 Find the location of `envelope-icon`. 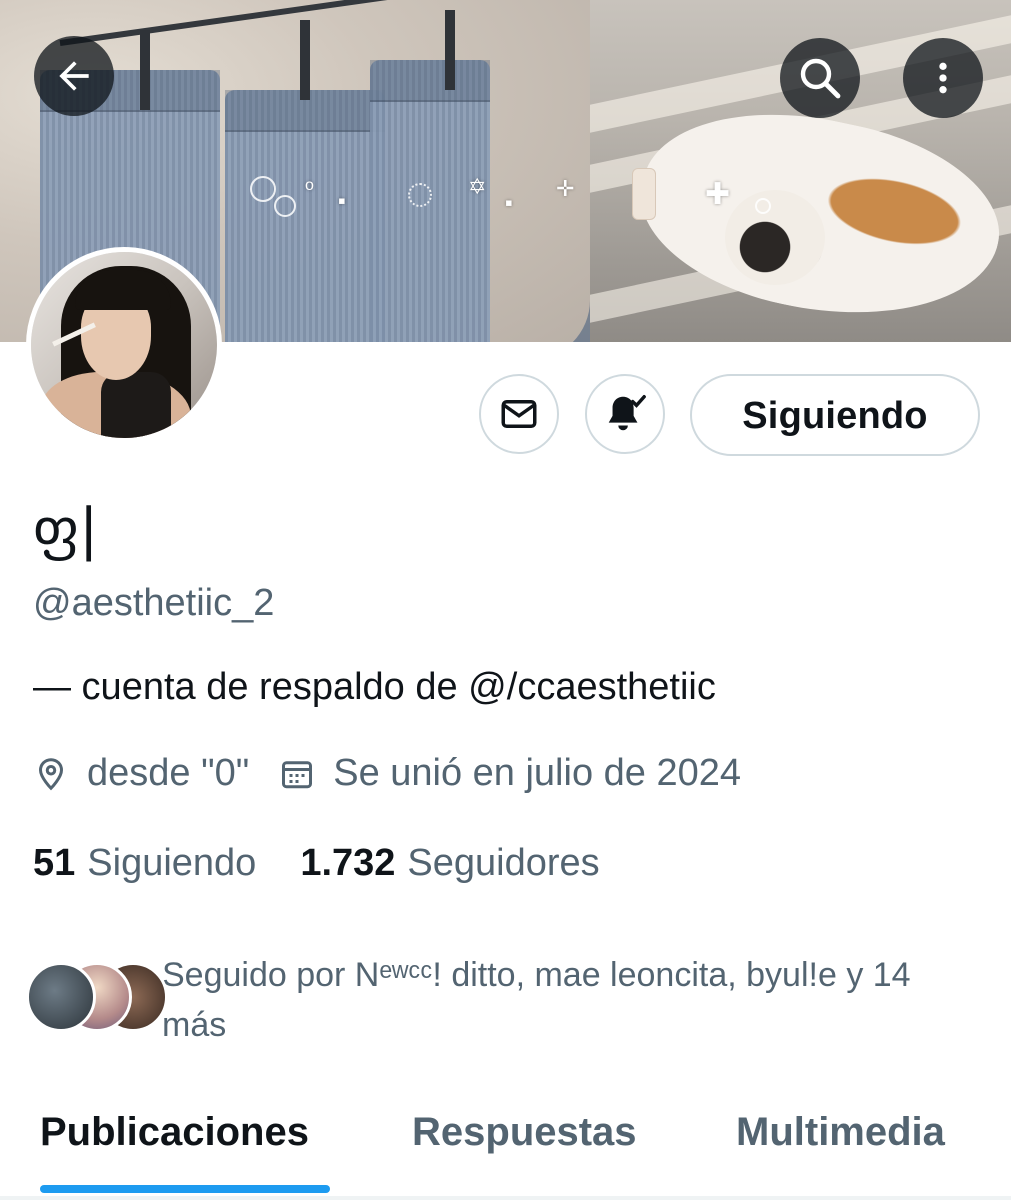

envelope-icon is located at coordinates (519, 414).